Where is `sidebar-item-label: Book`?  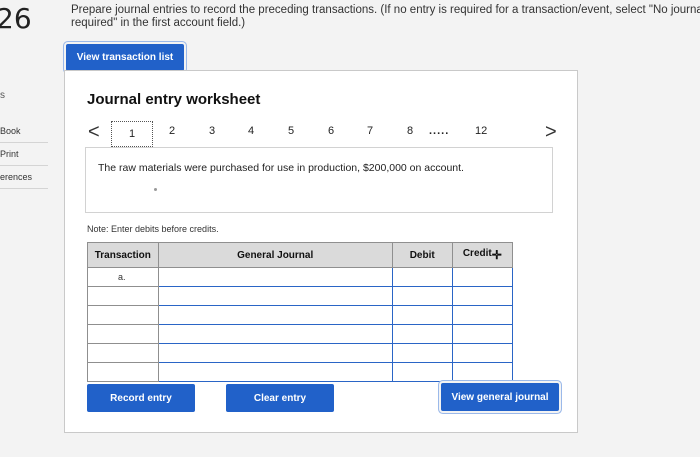
sidebar-item-label: Book is located at coordinates (10, 131).